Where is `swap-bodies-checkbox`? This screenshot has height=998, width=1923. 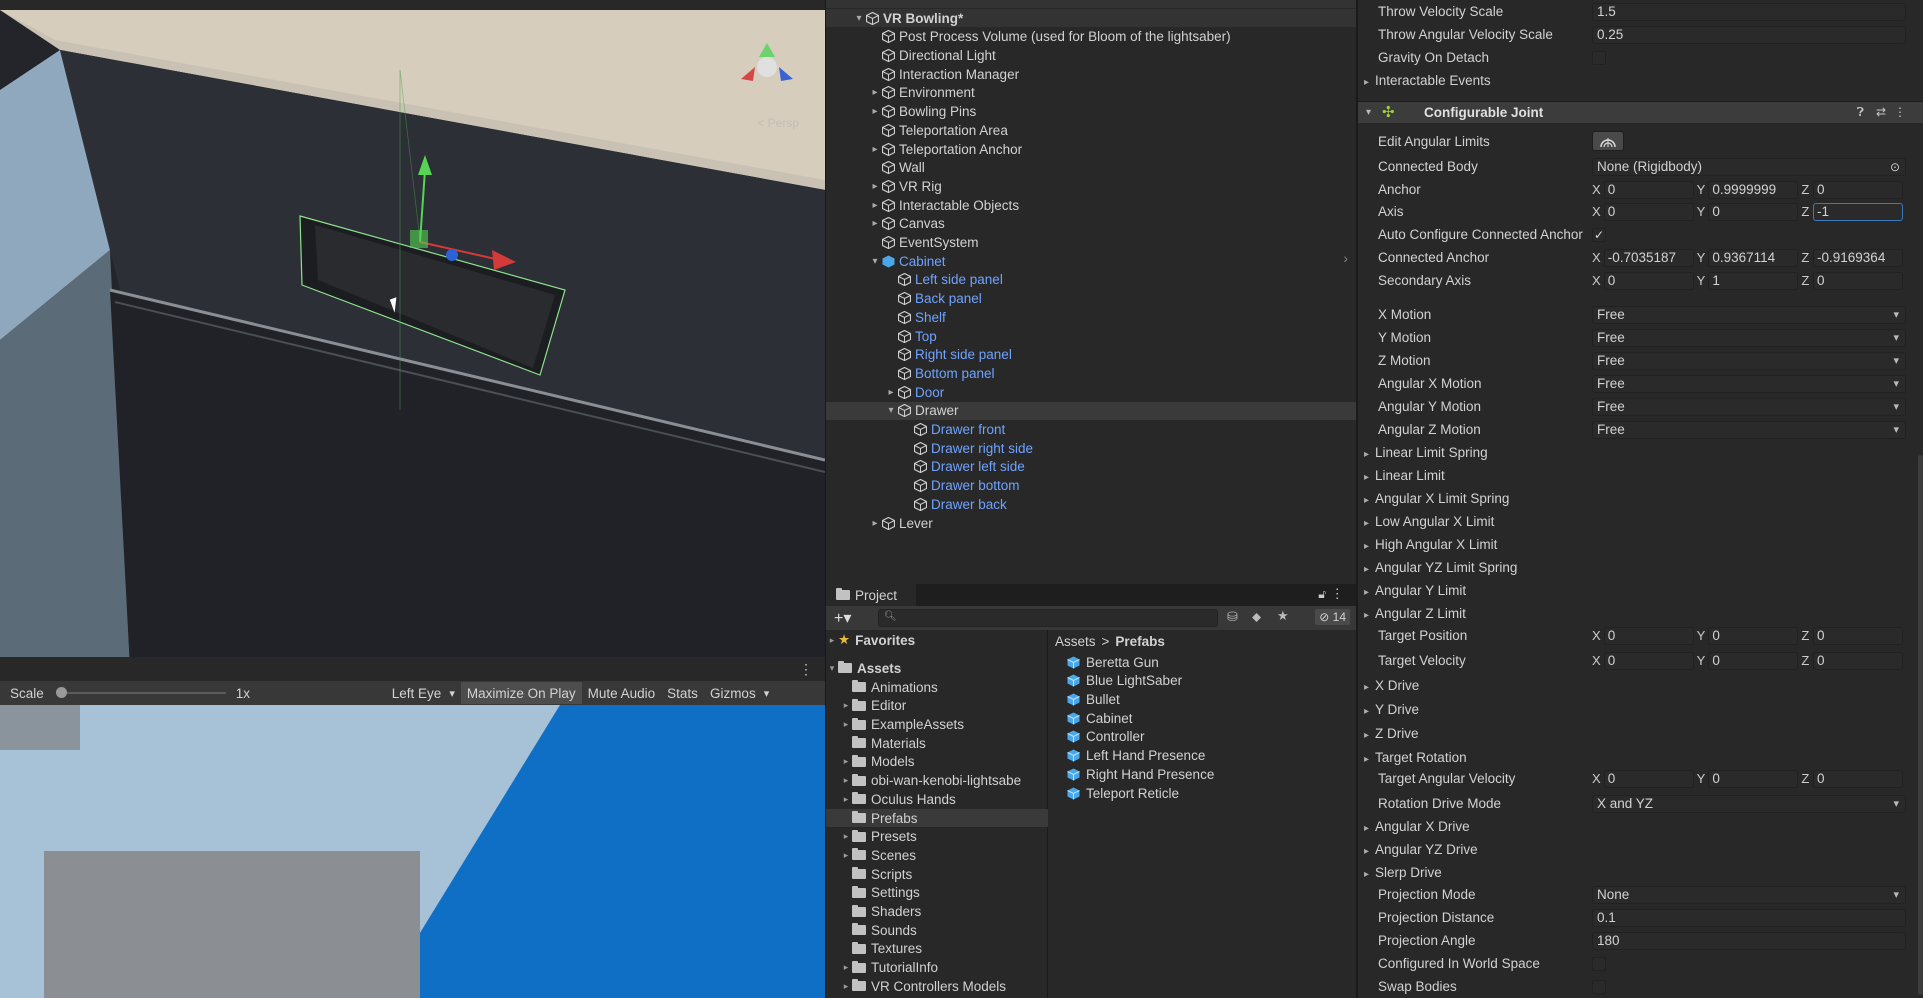 swap-bodies-checkbox is located at coordinates (1599, 986).